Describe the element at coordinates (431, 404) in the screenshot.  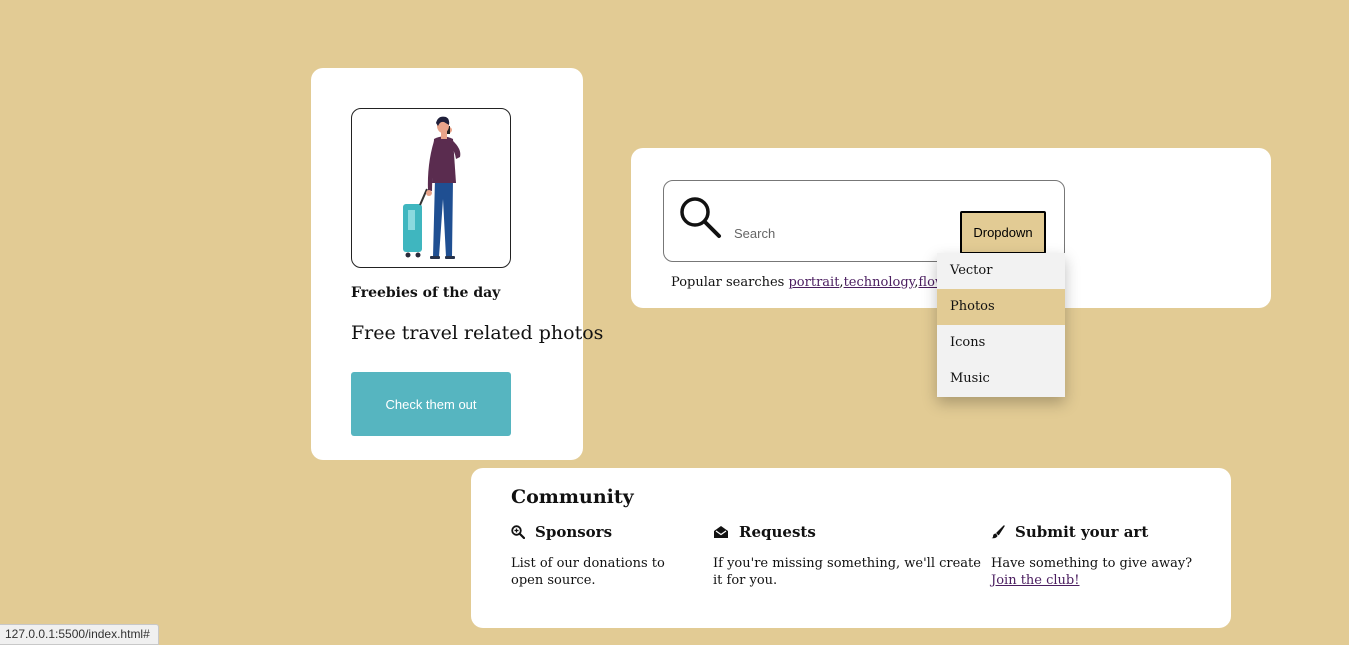
I see `check-them-out-button: Check them out` at that location.